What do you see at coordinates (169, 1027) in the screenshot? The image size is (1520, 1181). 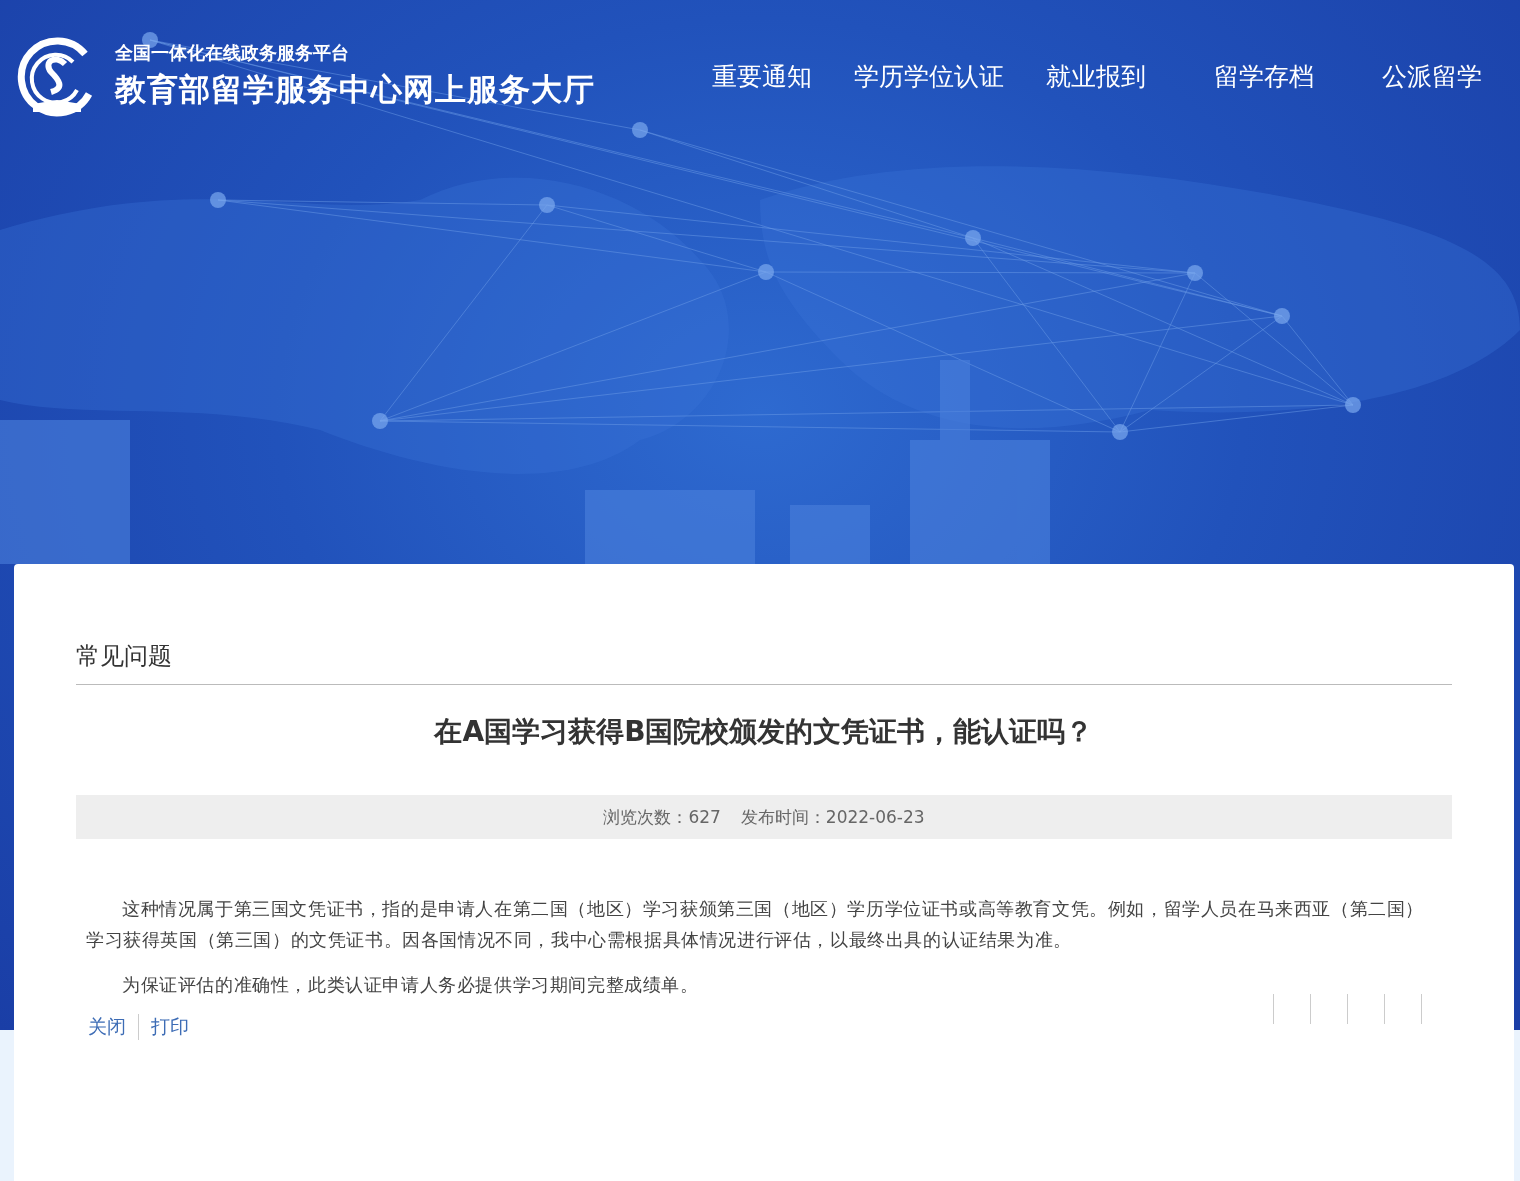 I see `action-link: 打印` at bounding box center [169, 1027].